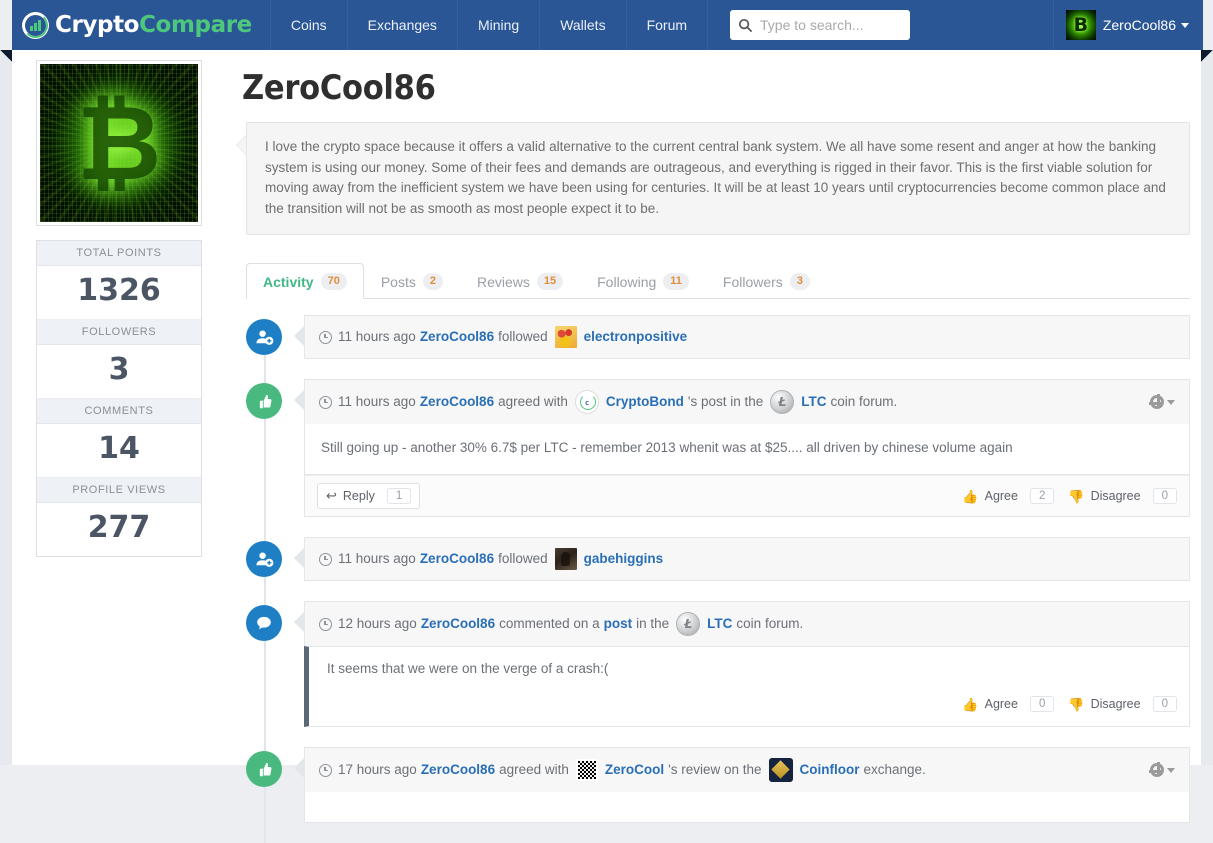  Describe the element at coordinates (305, 281) in the screenshot. I see `tab-activity: Activity 70` at that location.